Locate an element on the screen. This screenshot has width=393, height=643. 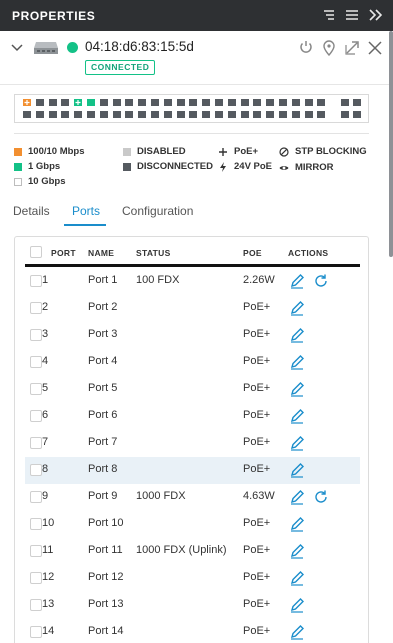
tab-configuration: Configuration is located at coordinates (157, 211).